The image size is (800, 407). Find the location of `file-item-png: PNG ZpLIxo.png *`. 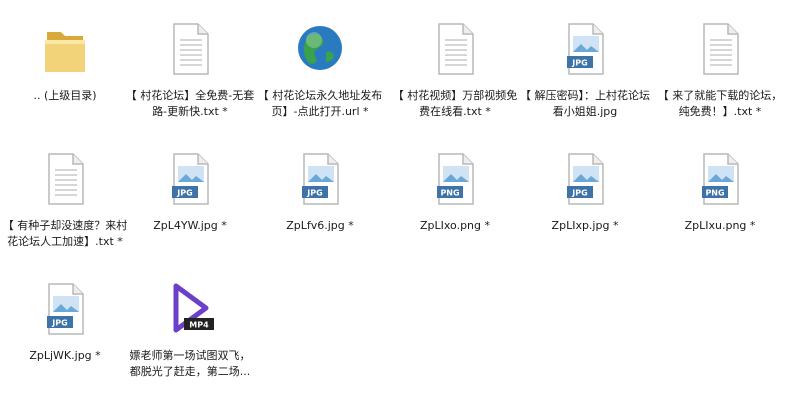

file-item-png: PNG ZpLIxo.png * is located at coordinates (455, 200).